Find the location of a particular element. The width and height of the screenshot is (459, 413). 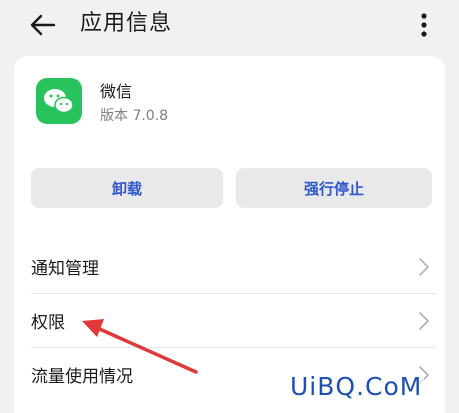

back-arrow-icon is located at coordinates (43, 25).